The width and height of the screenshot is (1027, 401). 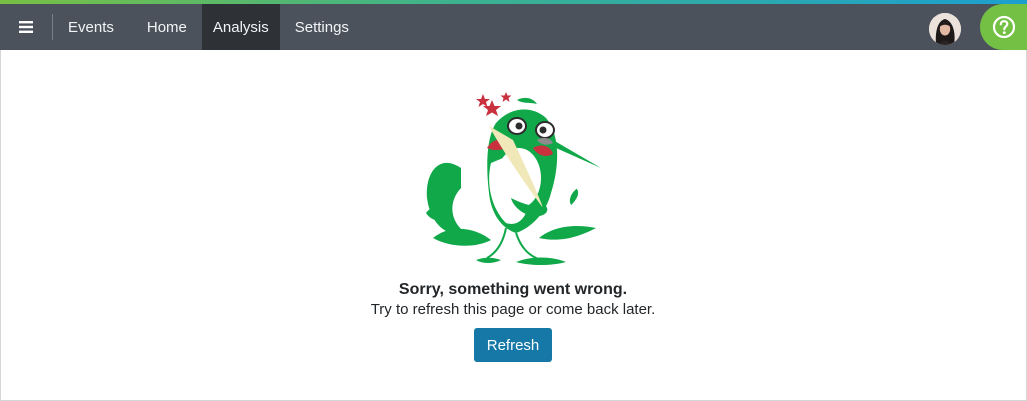 I want to click on tab-settings-label: Settings, so click(x=321, y=27).